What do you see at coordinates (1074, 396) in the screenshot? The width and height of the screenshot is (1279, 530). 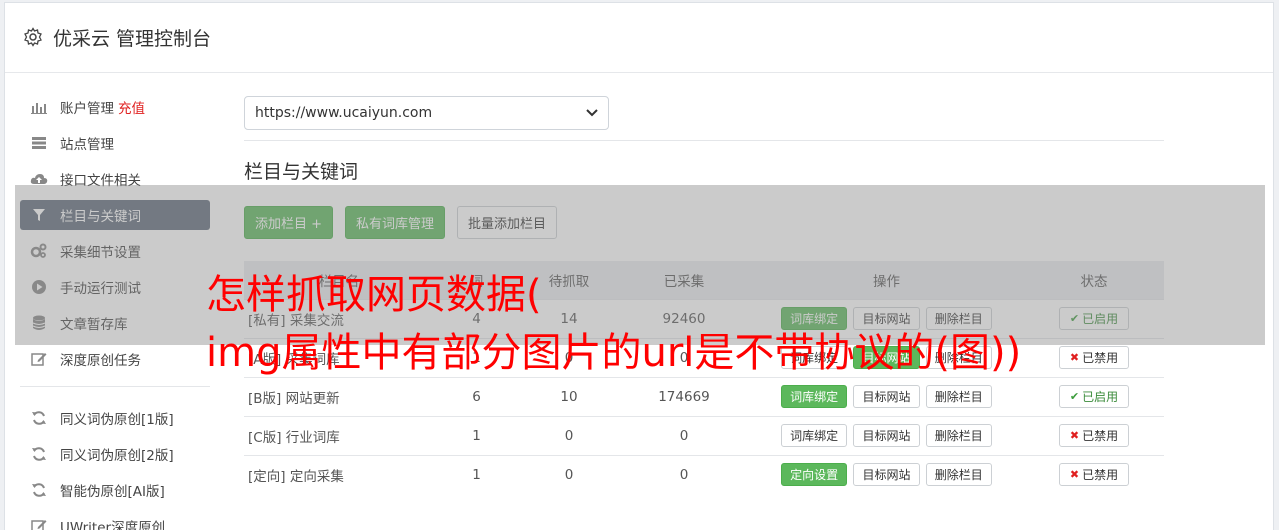 I see `check-icon: ✔` at bounding box center [1074, 396].